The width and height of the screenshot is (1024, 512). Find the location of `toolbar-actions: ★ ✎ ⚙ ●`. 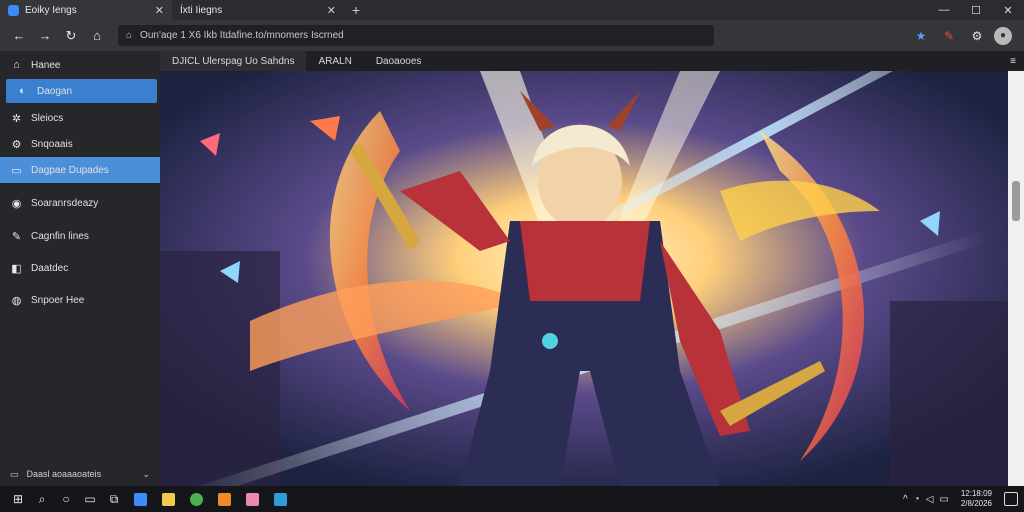

toolbar-actions: ★ ✎ ⚙ ● is located at coordinates (964, 36).